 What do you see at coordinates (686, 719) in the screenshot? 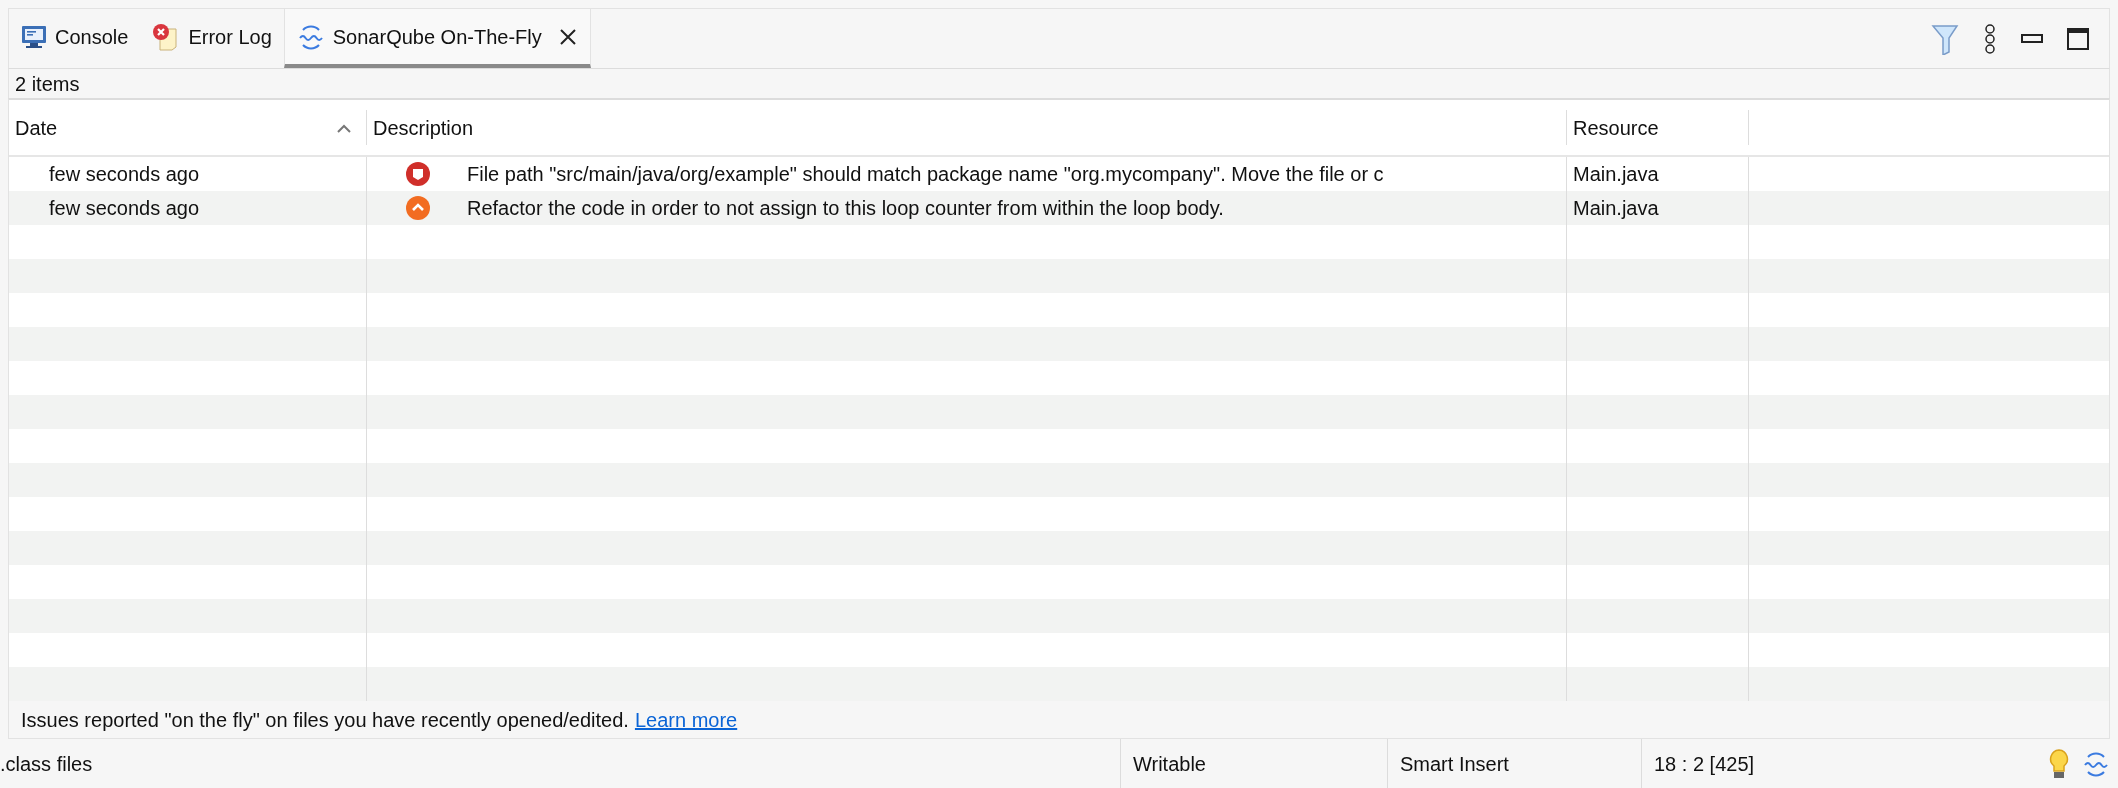
I see `learn-more-link: Learn more` at bounding box center [686, 719].